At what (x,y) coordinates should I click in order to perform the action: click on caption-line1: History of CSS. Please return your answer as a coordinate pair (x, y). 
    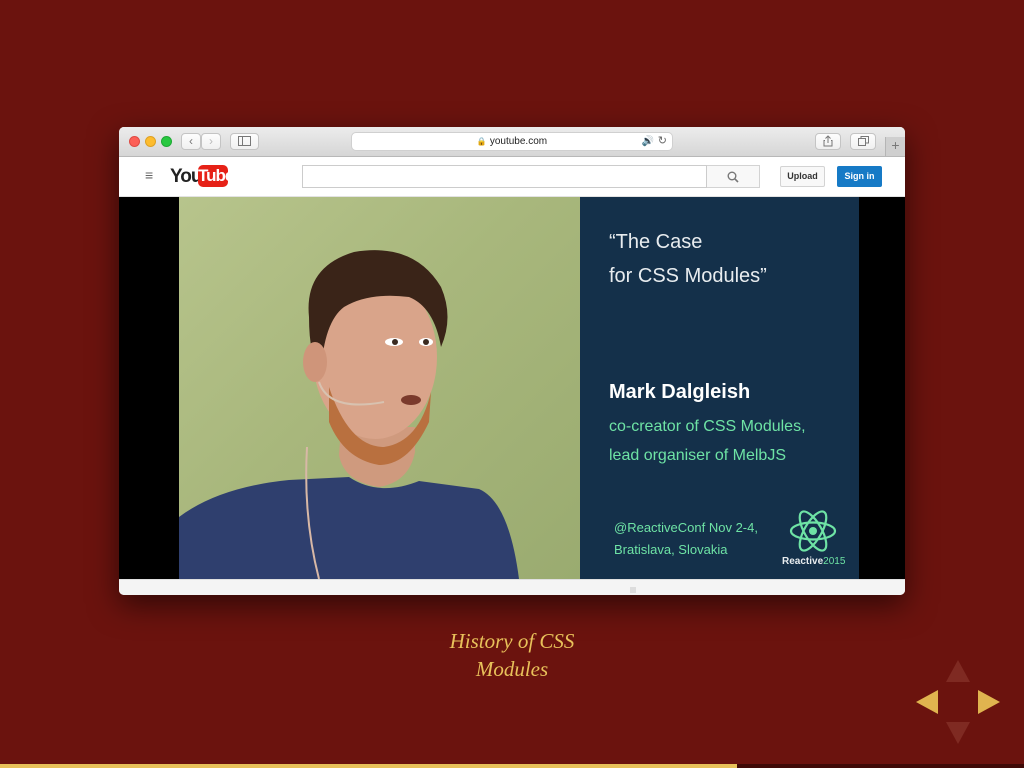
    Looking at the image, I should click on (512, 641).